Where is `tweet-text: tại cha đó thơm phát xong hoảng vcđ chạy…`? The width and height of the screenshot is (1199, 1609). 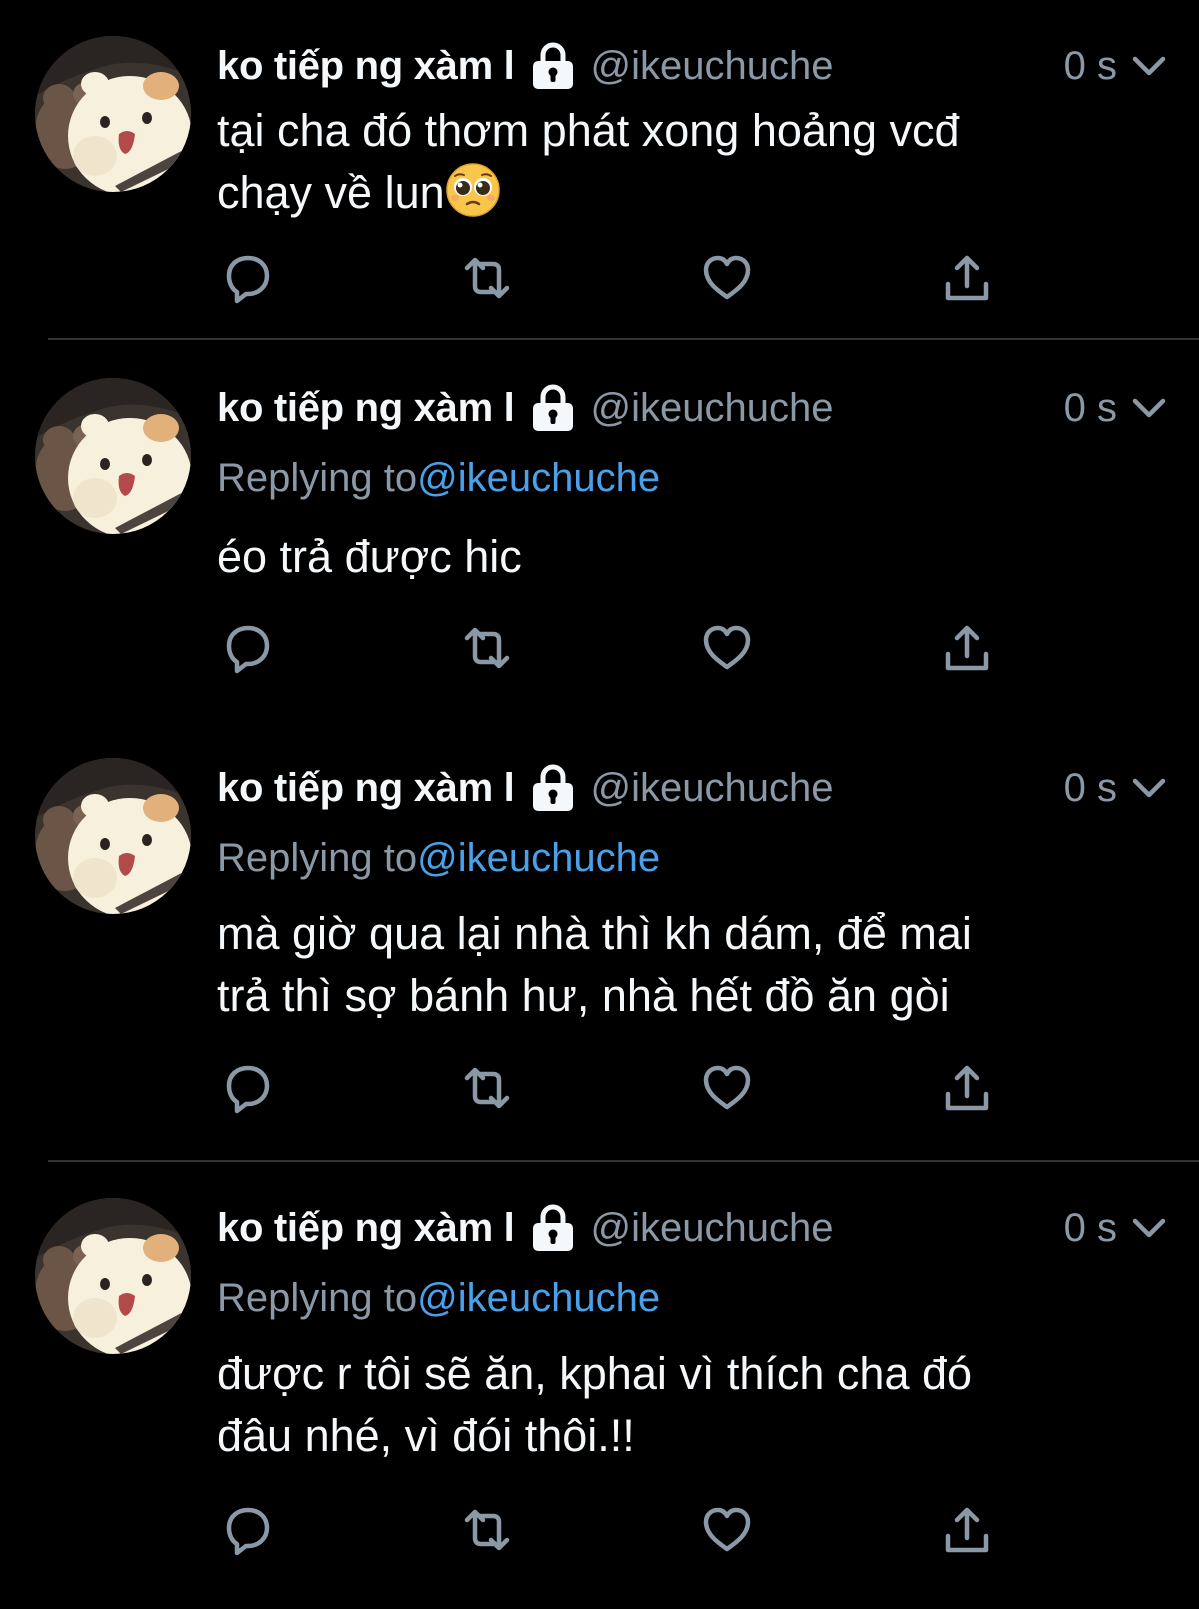
tweet-text: tại cha đó thơm phát xong hoảng vcđ chạy… is located at coordinates (682, 162).